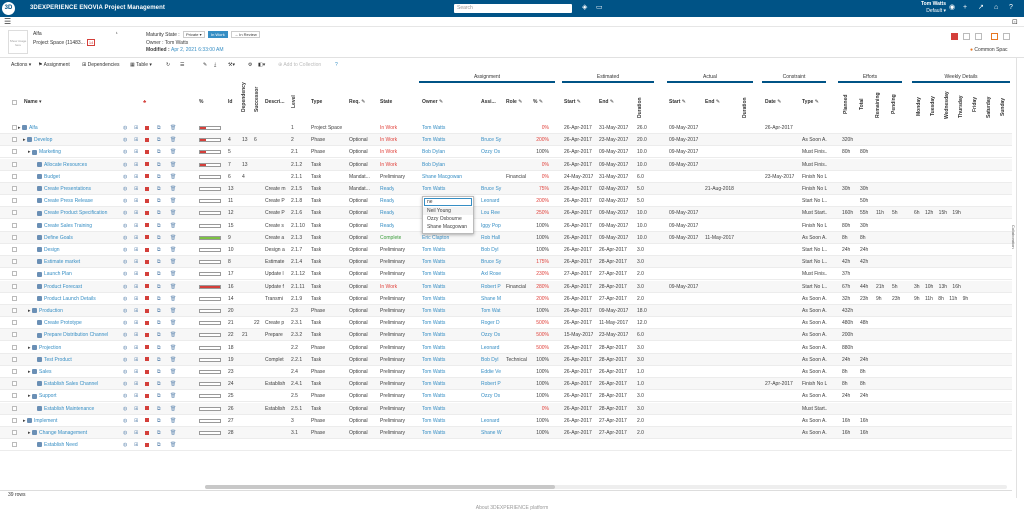  Describe the element at coordinates (86, 165) in the screenshot. I see `task-name-link: Allocate Resources` at that location.